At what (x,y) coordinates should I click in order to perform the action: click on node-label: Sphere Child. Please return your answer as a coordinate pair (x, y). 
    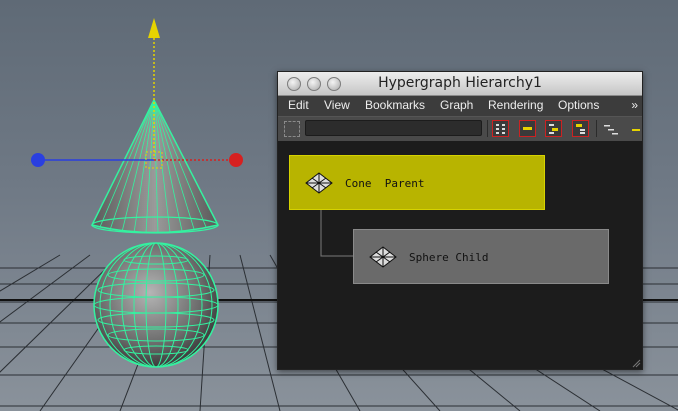
    Looking at the image, I should click on (449, 257).